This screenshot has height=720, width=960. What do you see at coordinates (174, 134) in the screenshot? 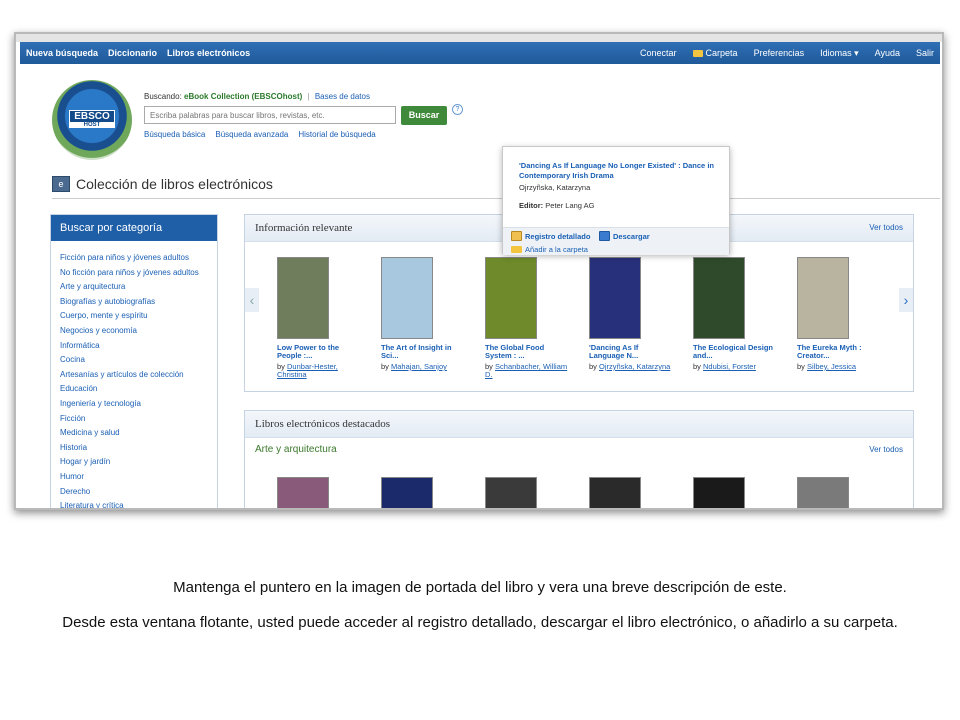
I see `basic-search-link: Búsqueda básica` at bounding box center [174, 134].